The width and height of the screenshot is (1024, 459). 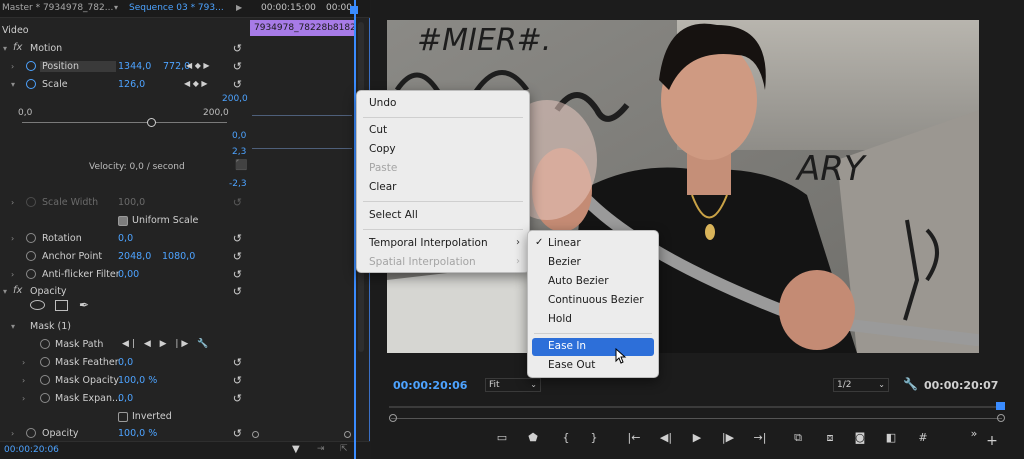 I want to click on step-back-icon: ◀|, so click(x=666, y=437).